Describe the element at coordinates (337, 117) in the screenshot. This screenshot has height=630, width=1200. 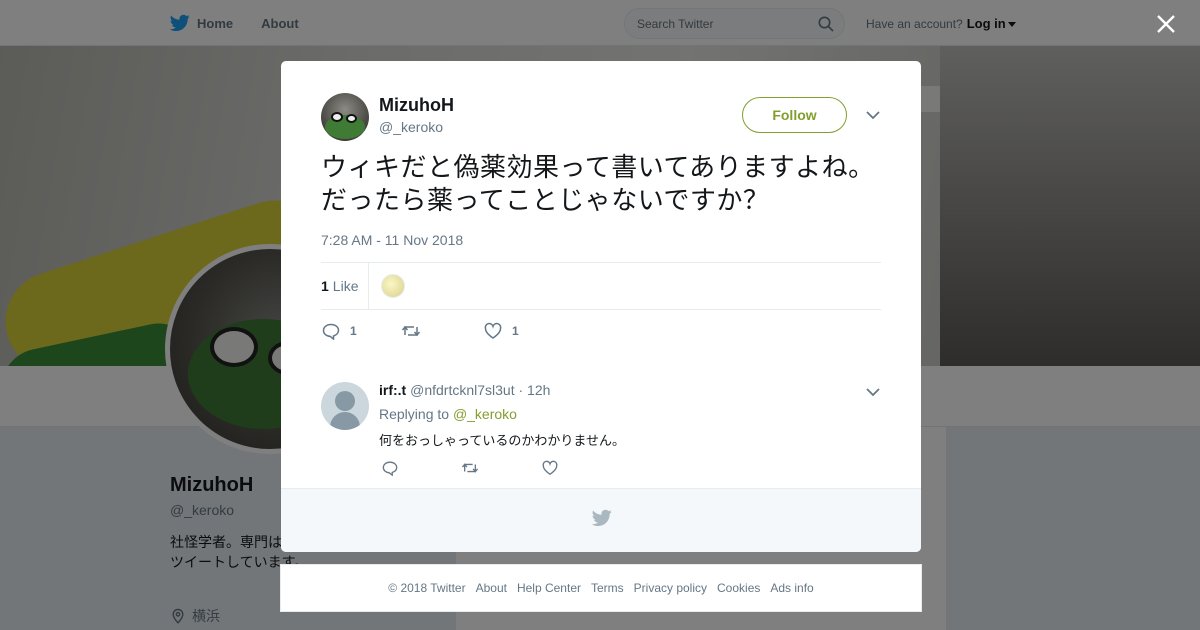
I see `author-avatar-eye-left` at that location.